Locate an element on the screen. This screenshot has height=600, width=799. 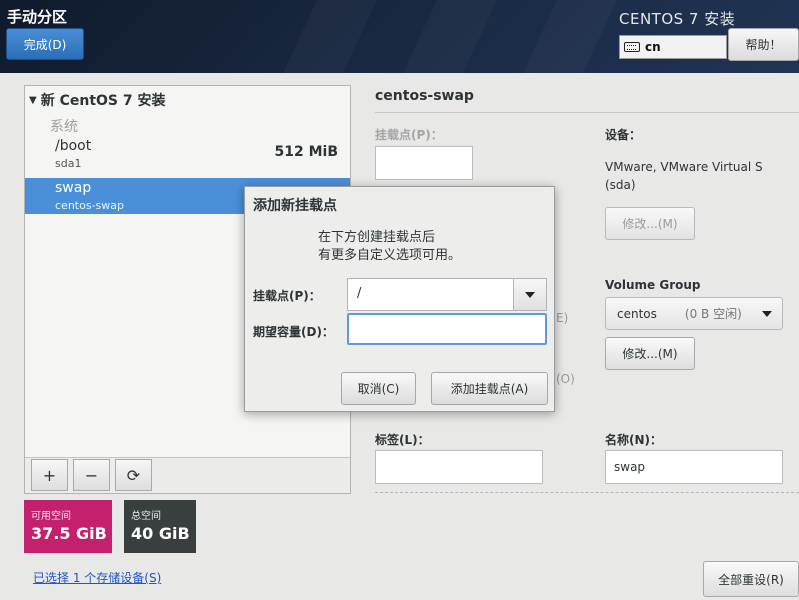
installation-name: 新 CentOS 7 安装 is located at coordinates (103, 101).